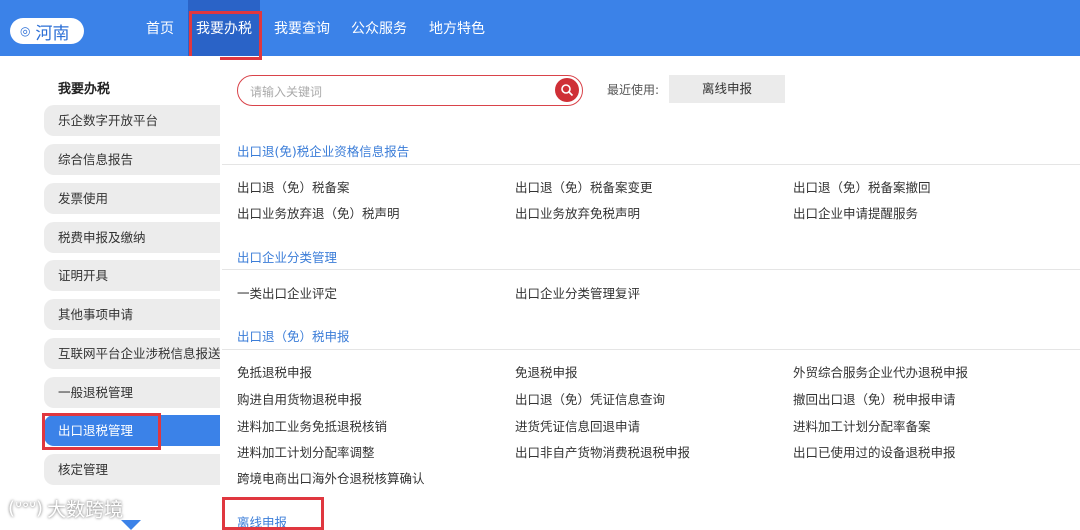 Image resolution: width=1080 pixels, height=530 pixels. Describe the element at coordinates (293, 186) in the screenshot. I see `link-export-filing: 出口退（免）税备案` at that location.